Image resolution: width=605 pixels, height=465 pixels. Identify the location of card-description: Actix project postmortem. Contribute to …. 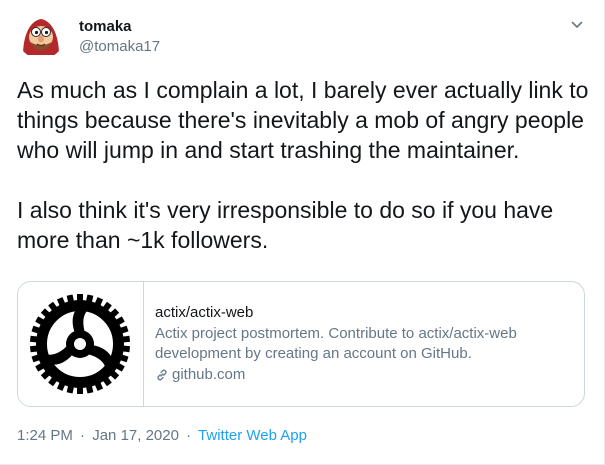
(336, 343).